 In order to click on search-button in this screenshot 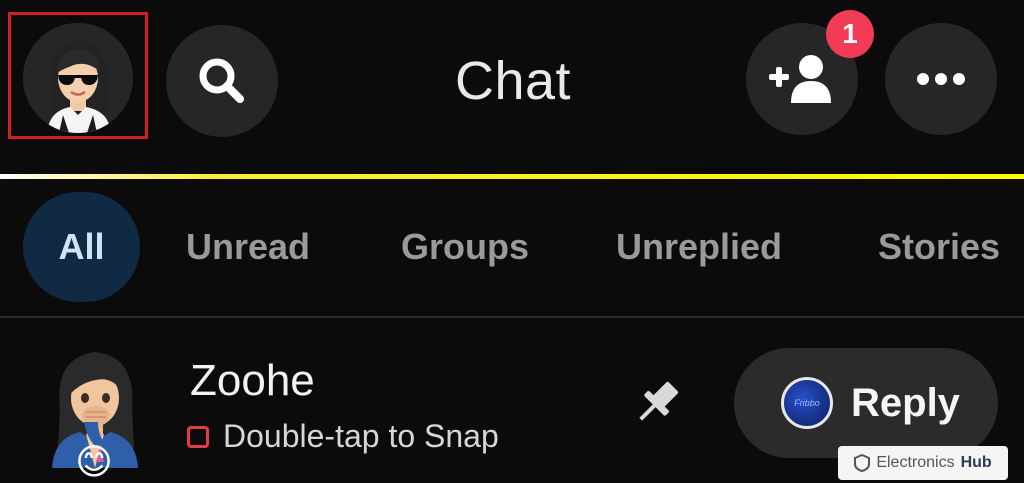, I will do `click(222, 81)`.